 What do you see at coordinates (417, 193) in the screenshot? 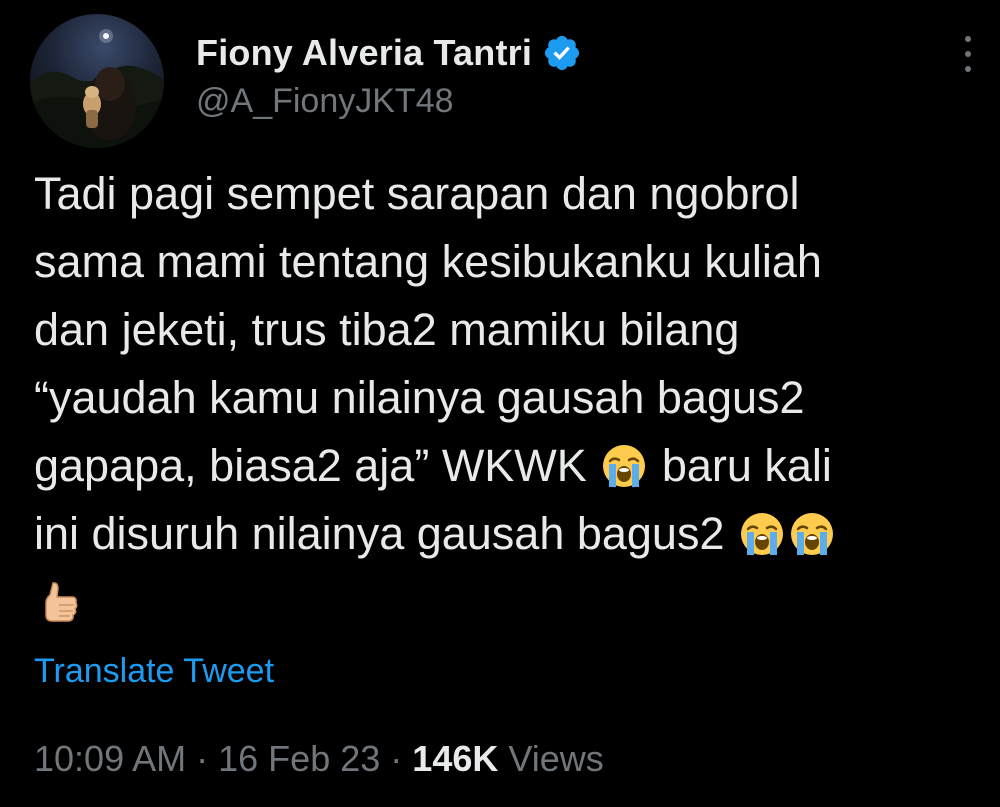
I see `tweet-line: Tadi pagi sempet sarapan dan ngobrol` at bounding box center [417, 193].